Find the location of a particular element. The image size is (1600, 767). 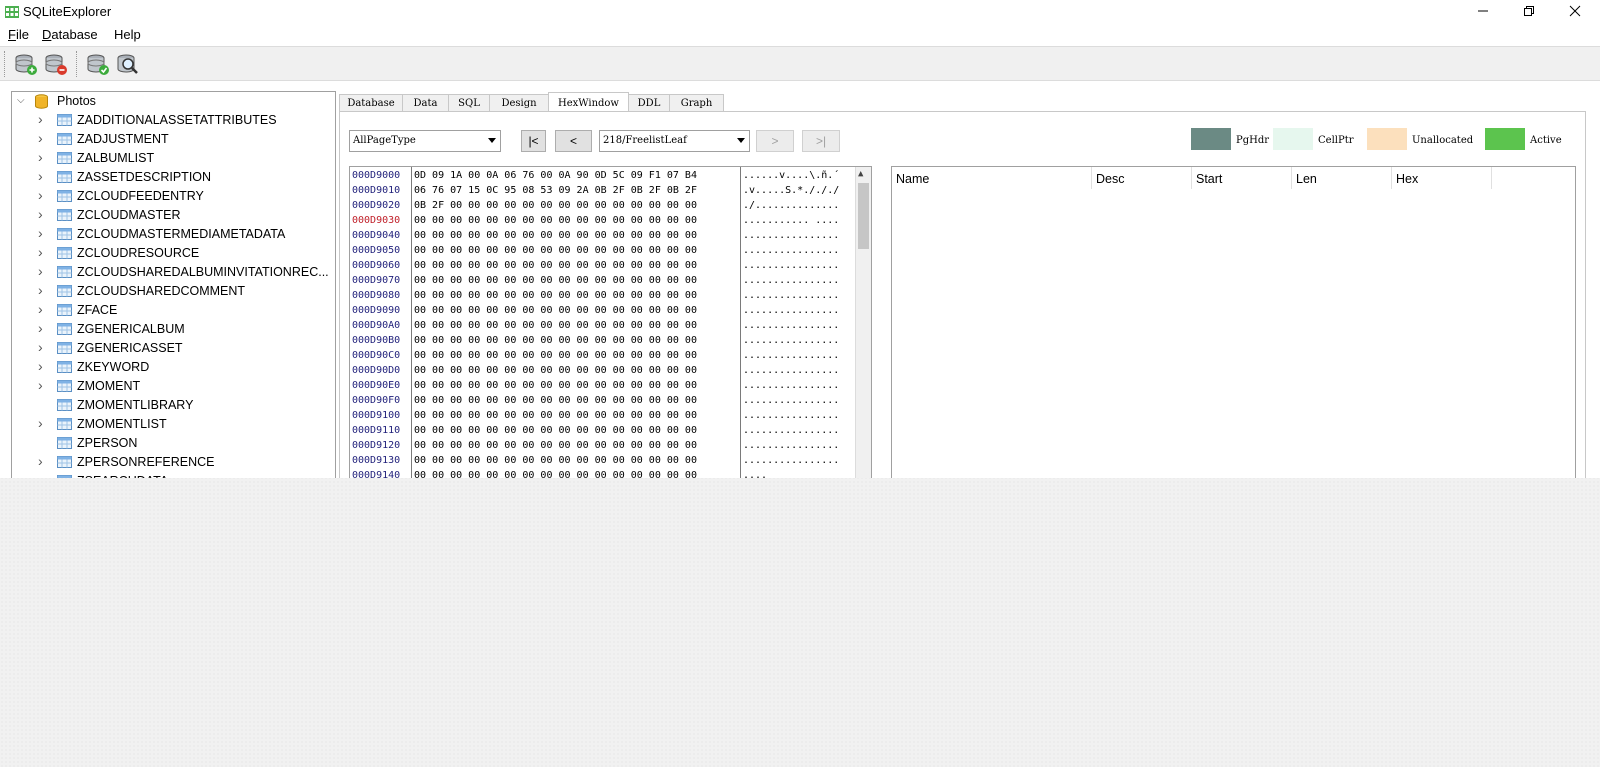

tree-item-table: › ZFACE is located at coordinates (173, 310).